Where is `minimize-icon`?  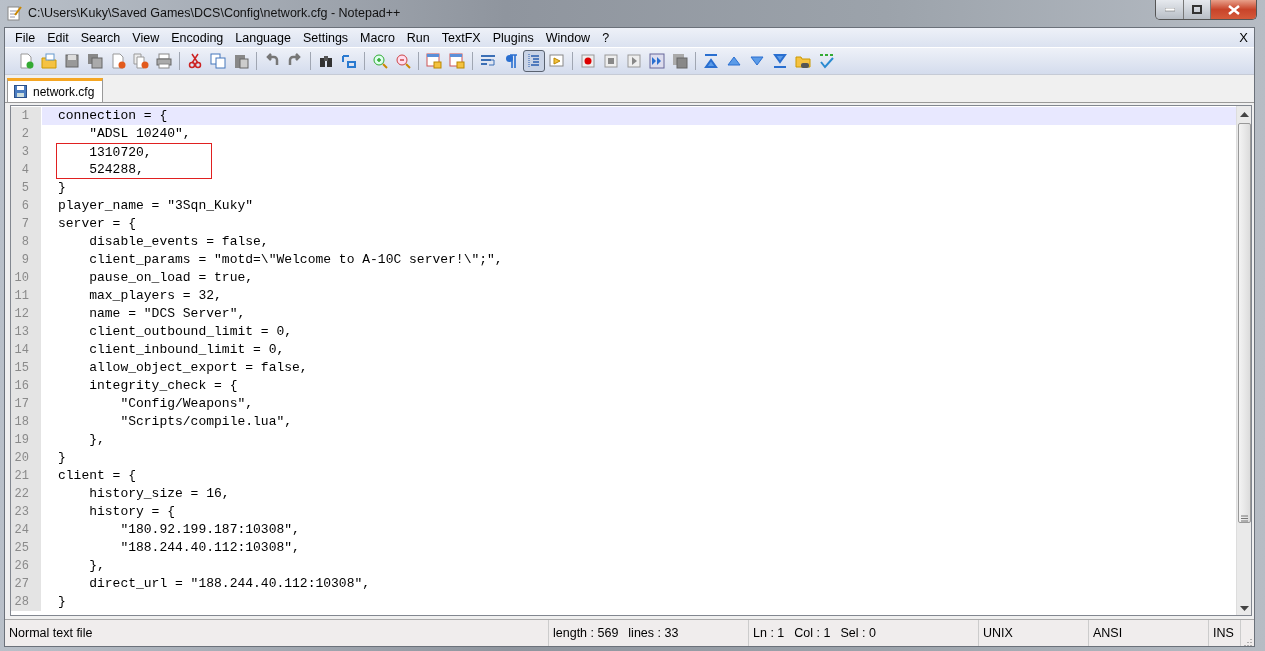
minimize-icon is located at coordinates (1169, 9).